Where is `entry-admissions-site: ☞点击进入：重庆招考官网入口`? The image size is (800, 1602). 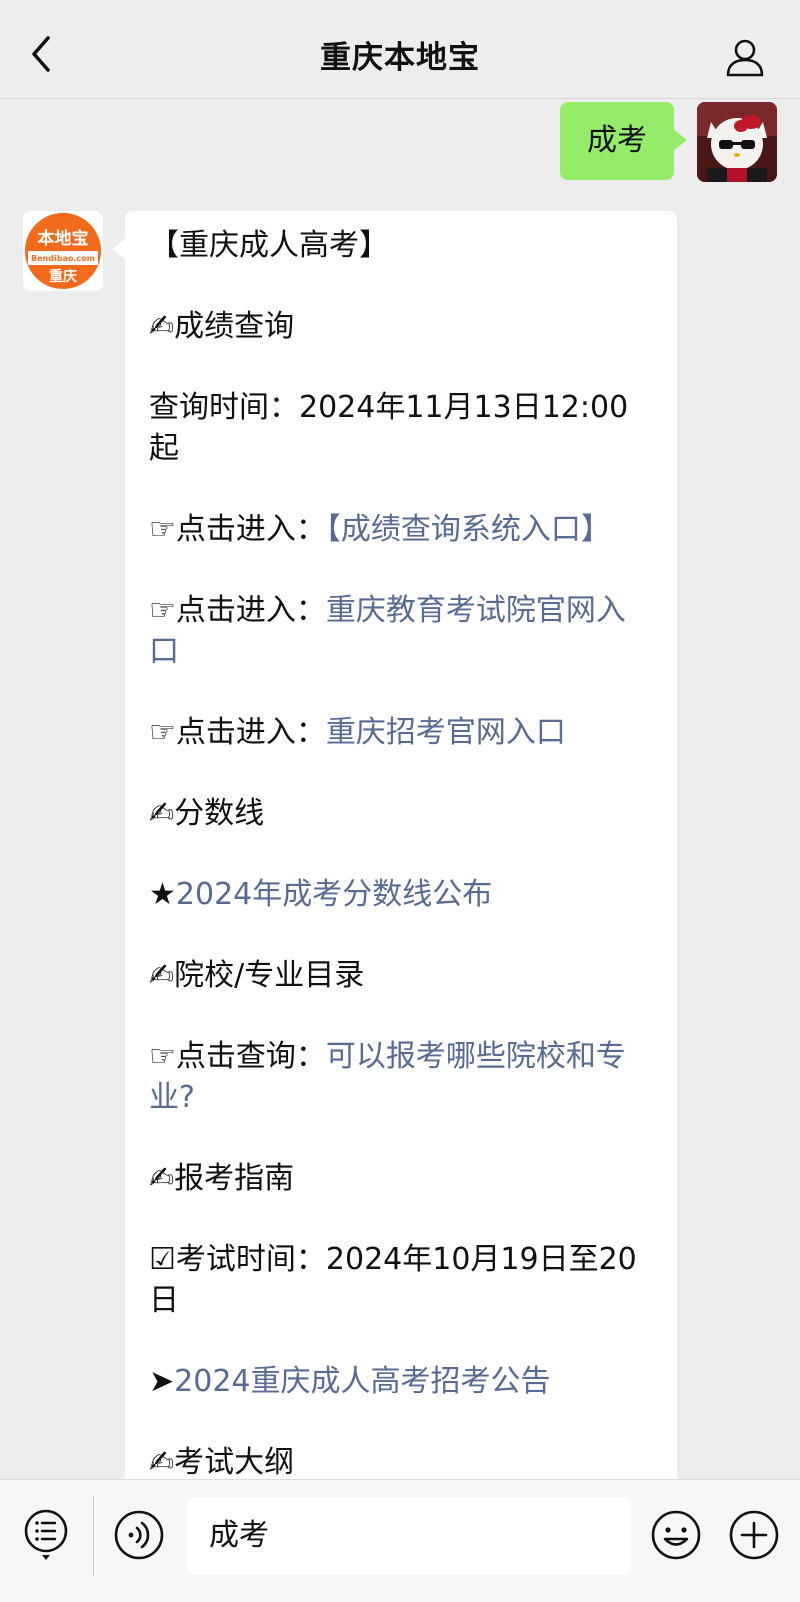 entry-admissions-site: ☞点击进入：重庆招考官网入口 is located at coordinates (357, 732).